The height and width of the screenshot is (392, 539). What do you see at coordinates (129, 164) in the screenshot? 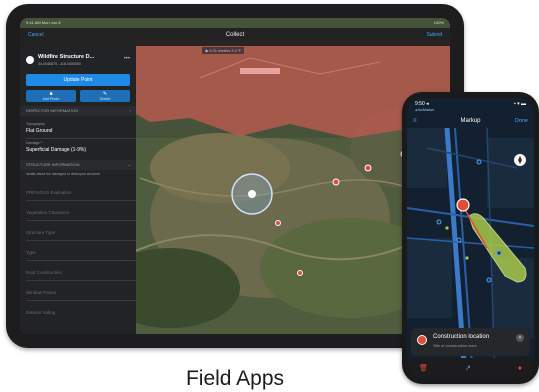
I see `chevron-down-icon: ⌄` at bounding box center [129, 164].